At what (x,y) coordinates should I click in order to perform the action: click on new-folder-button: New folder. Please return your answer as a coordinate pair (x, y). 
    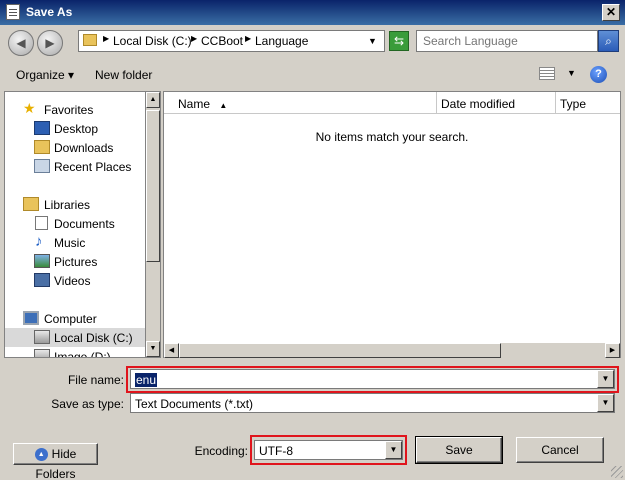
    Looking at the image, I should click on (123, 75).